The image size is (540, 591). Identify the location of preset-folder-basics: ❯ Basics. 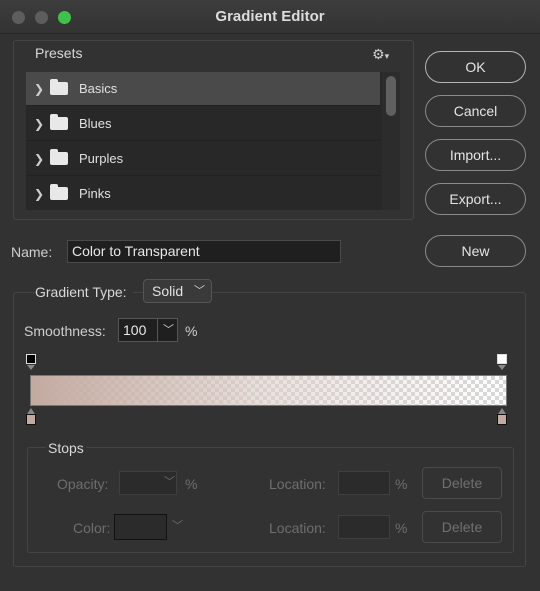
(203, 89).